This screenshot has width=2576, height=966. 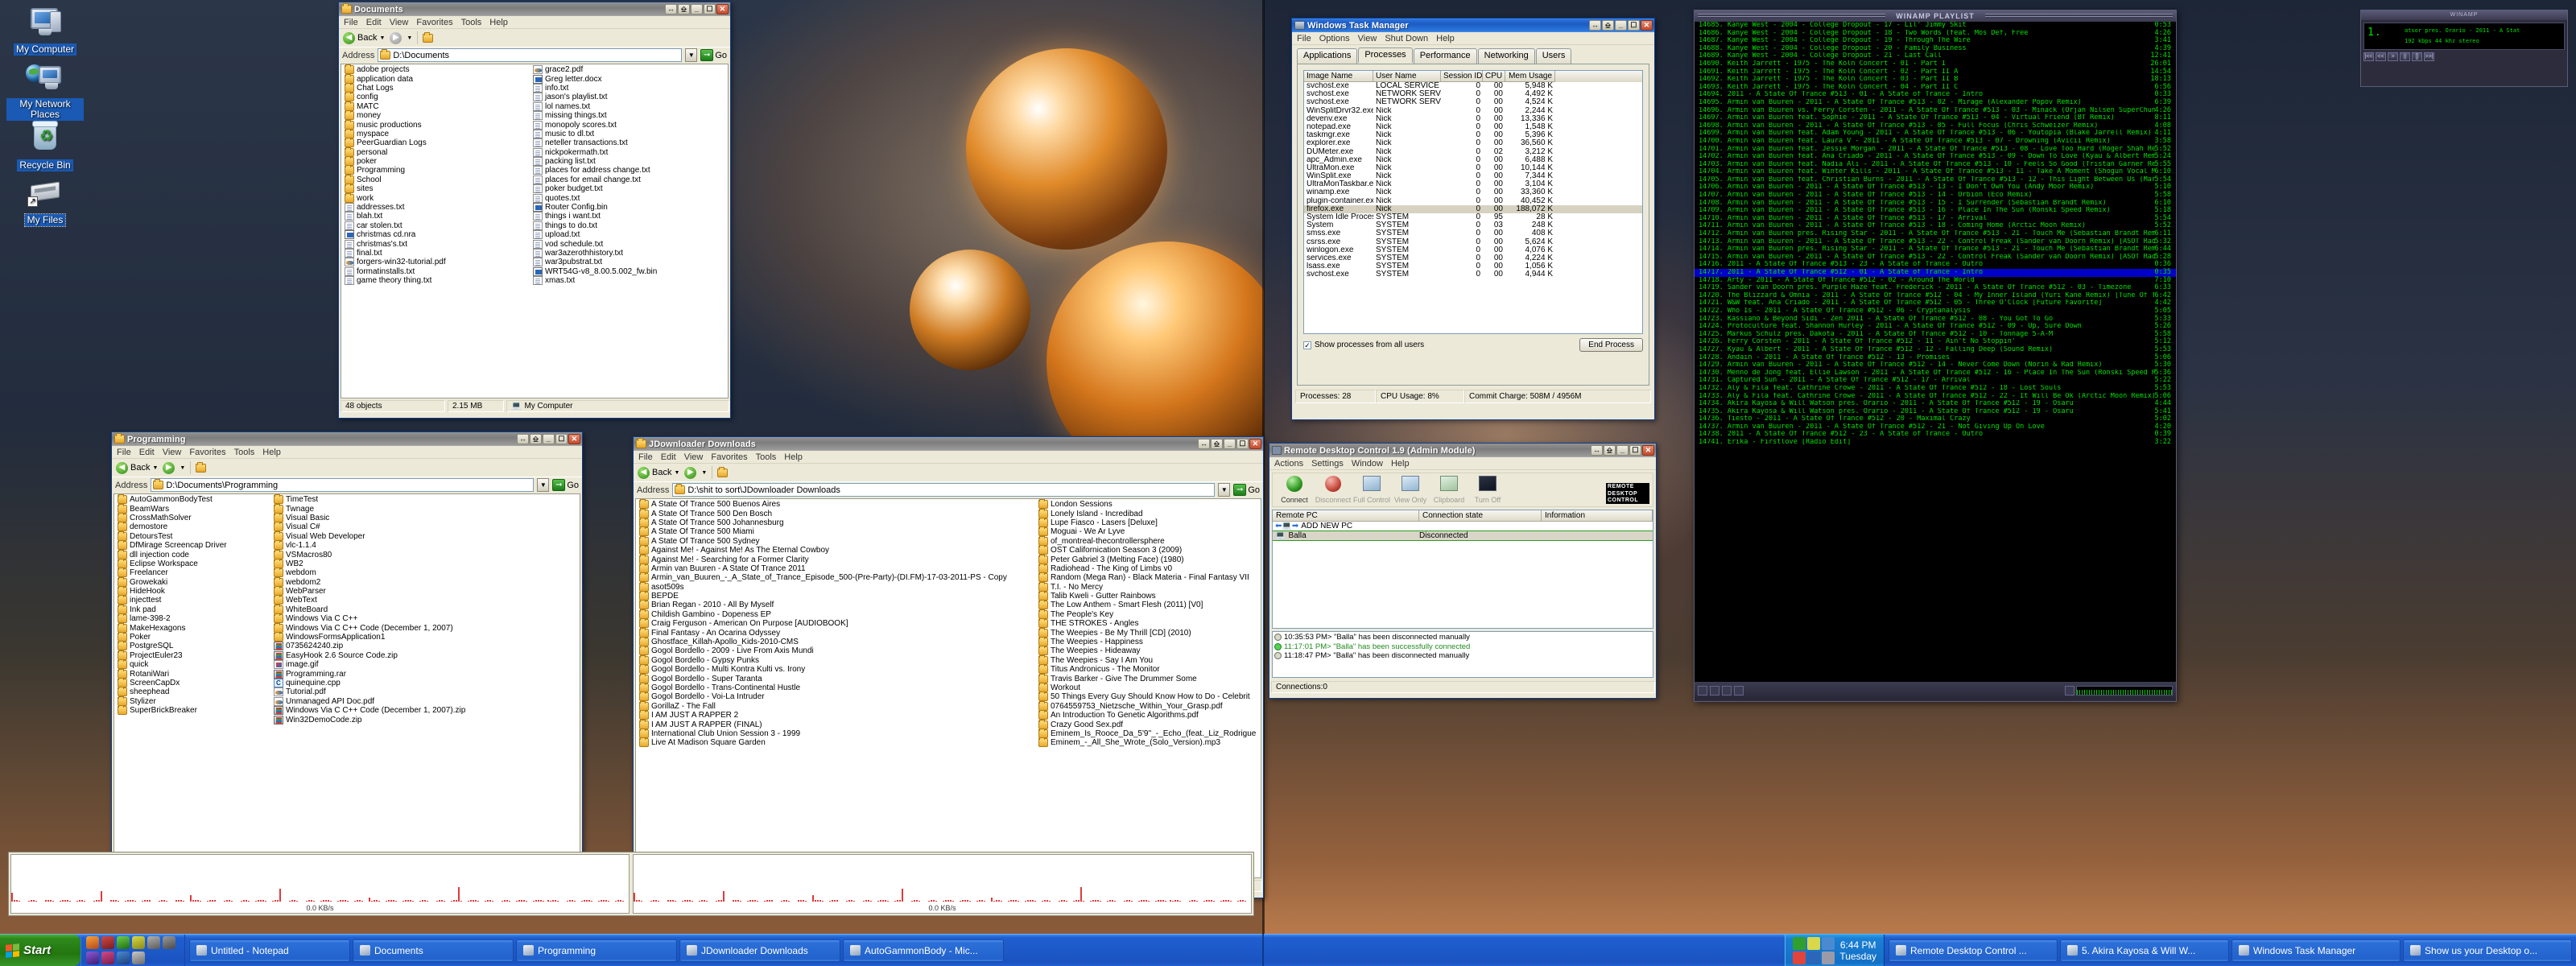 What do you see at coordinates (368, 637) in the screenshot?
I see `file-list-item: WindowsFormsApplication1` at bounding box center [368, 637].